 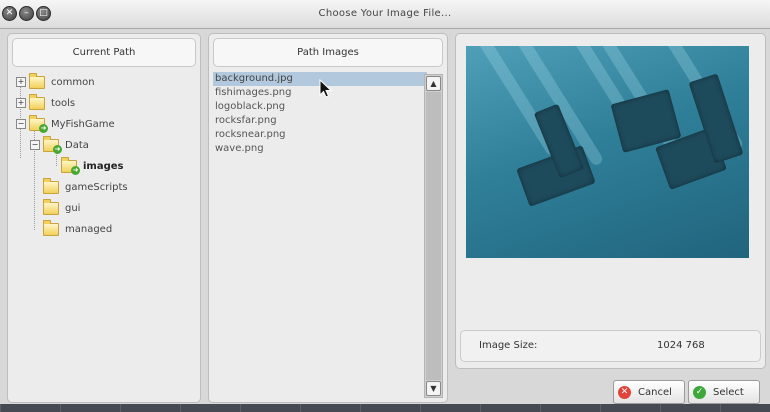 I want to click on cancel-button: ✕ Cancel, so click(x=649, y=392).